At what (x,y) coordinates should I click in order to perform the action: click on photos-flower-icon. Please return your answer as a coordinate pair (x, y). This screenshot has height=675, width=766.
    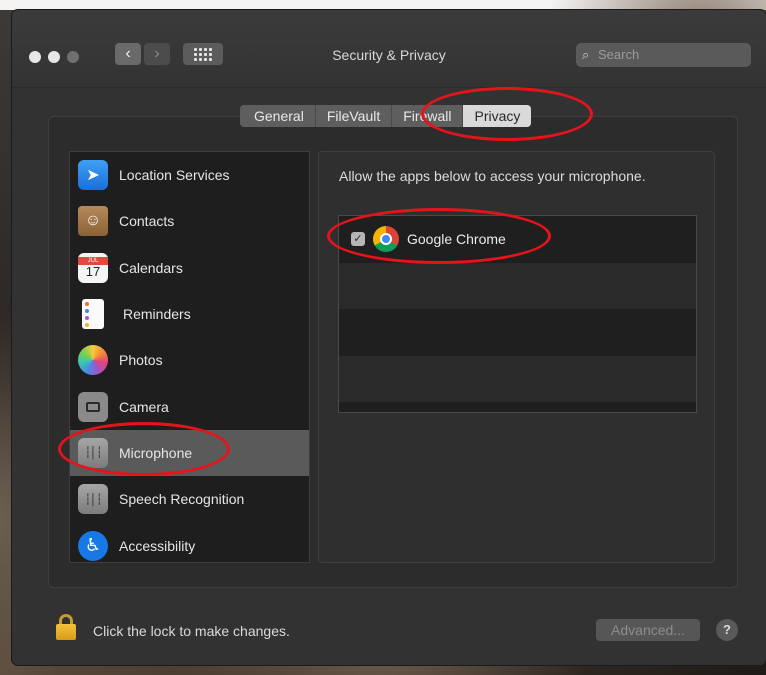
    Looking at the image, I should click on (93, 360).